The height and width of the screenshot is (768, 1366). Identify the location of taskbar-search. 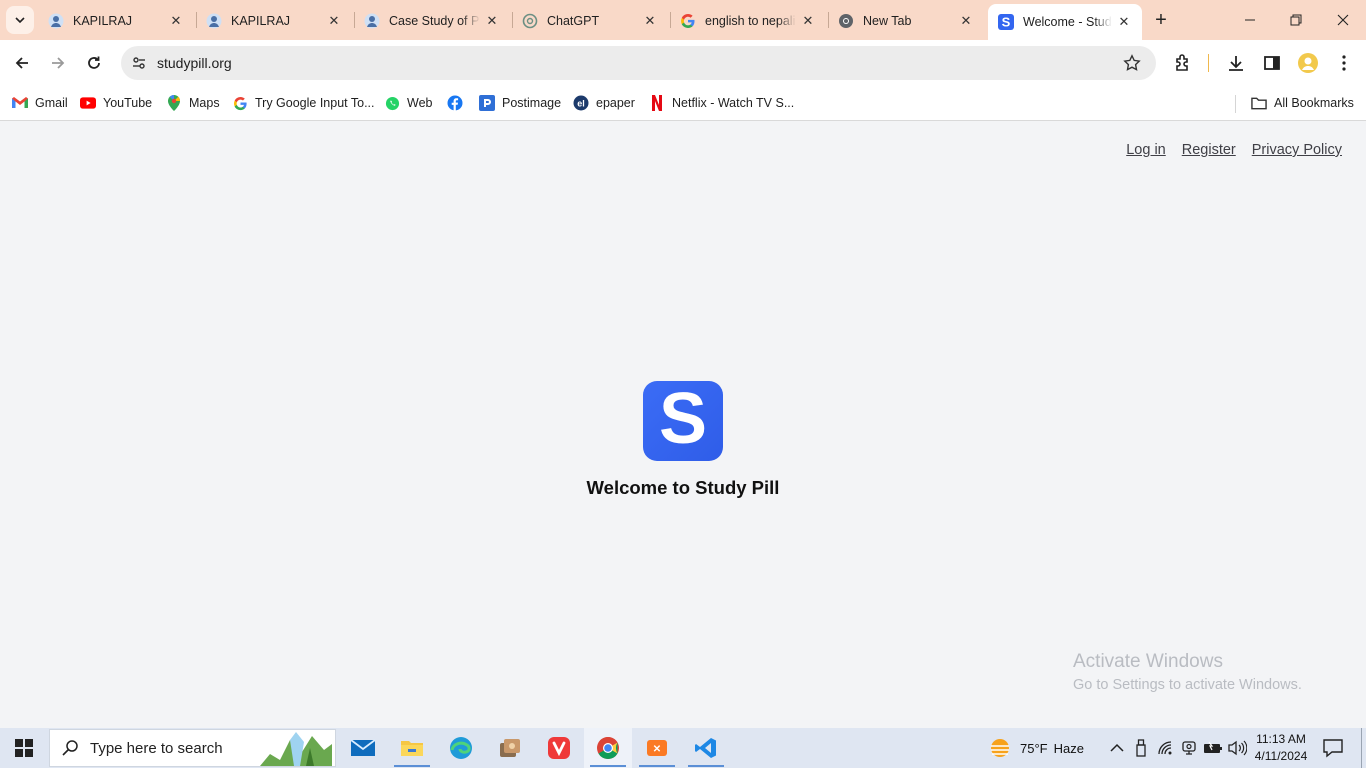
(192, 748).